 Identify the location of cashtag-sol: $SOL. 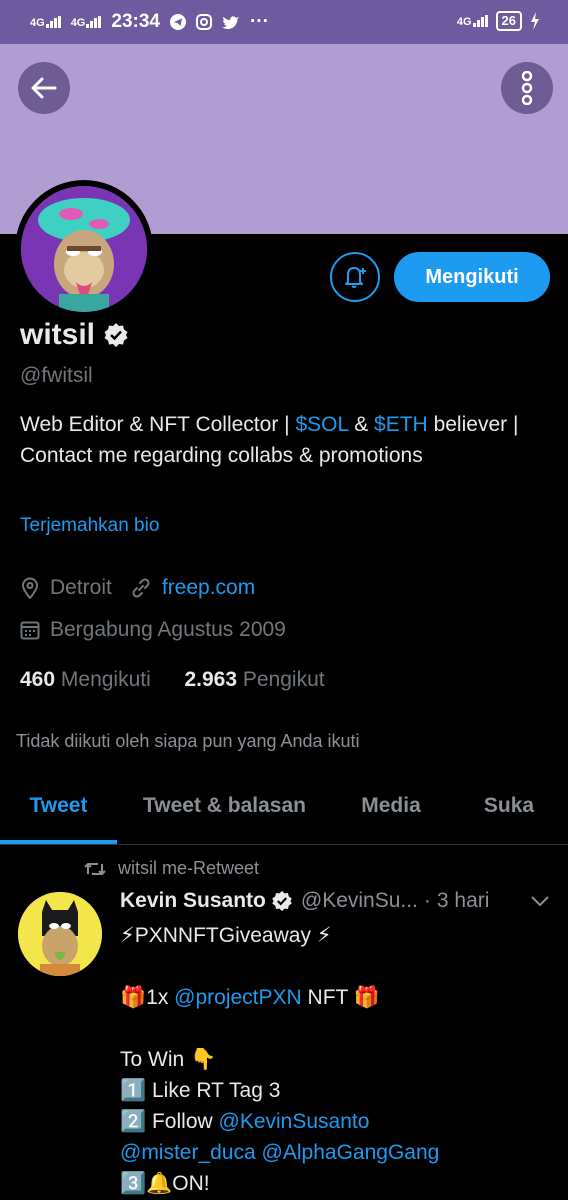
(321, 424).